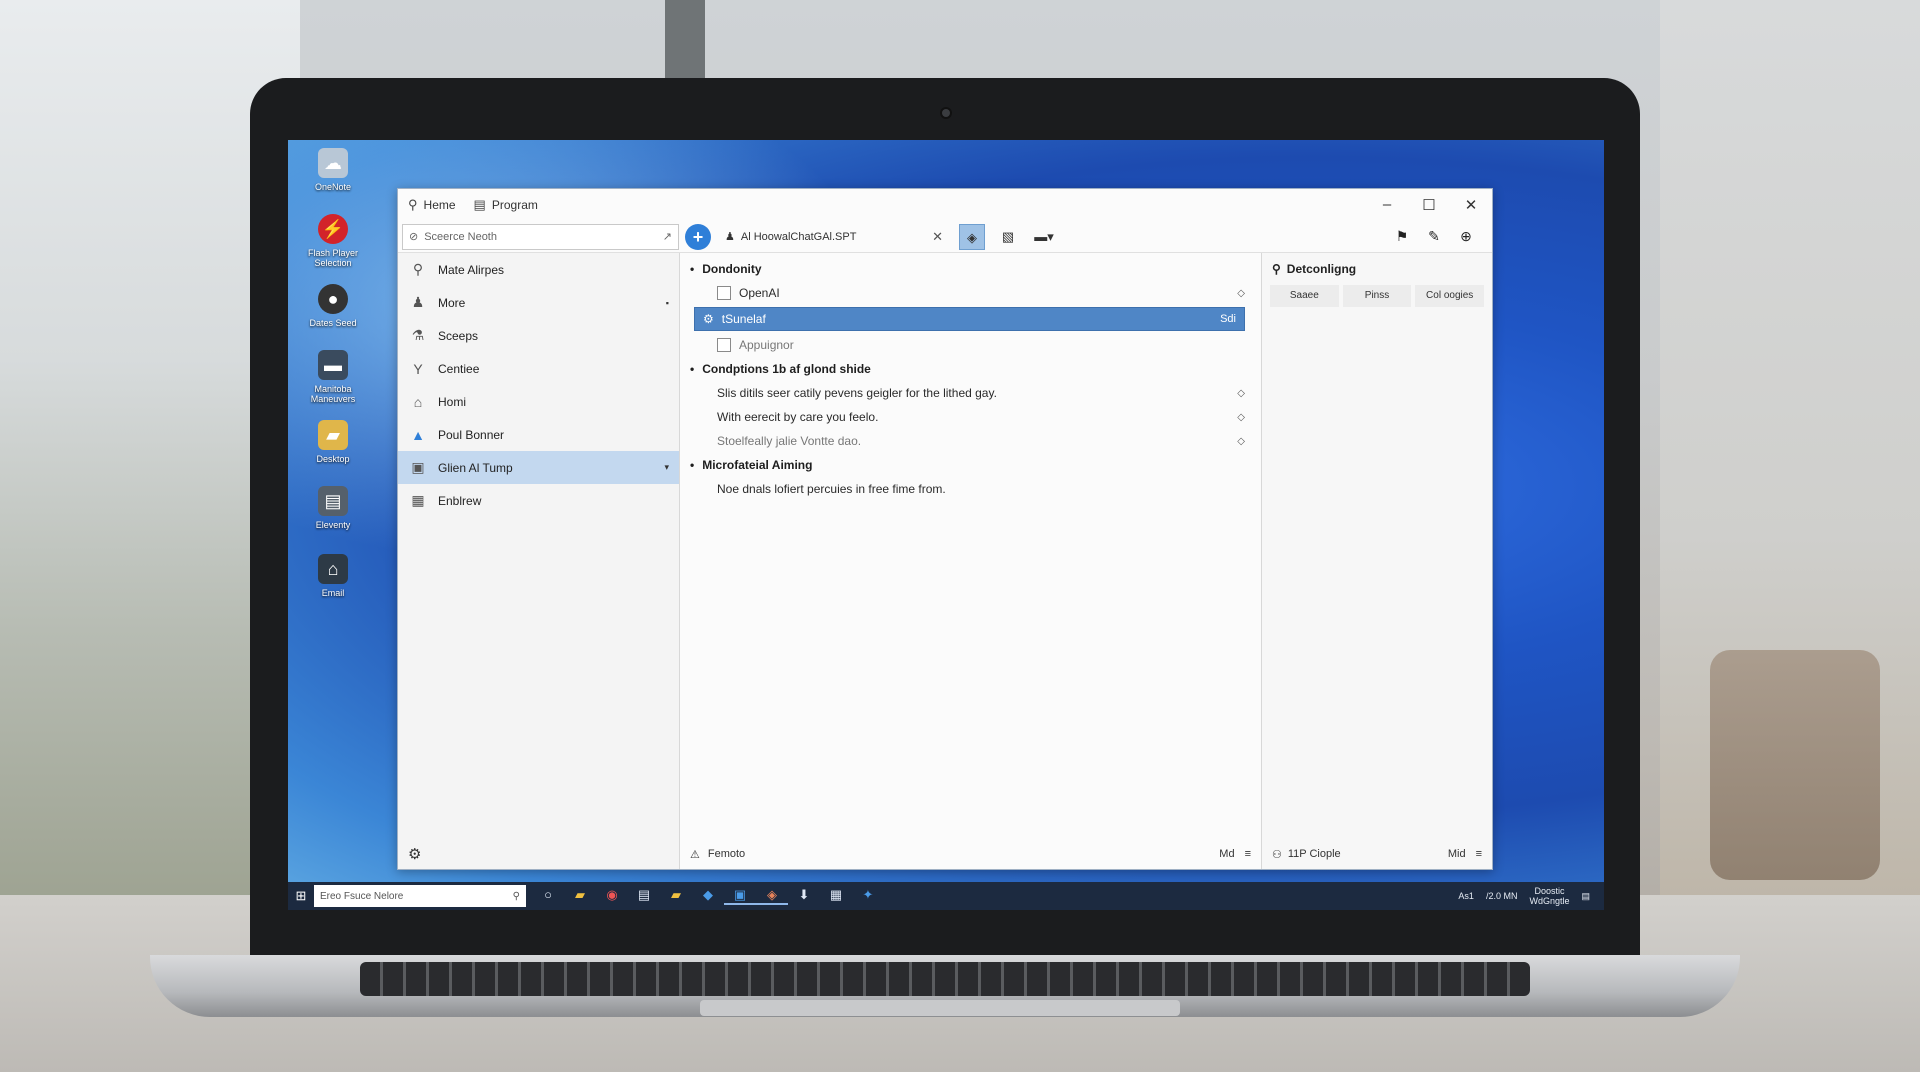  Describe the element at coordinates (1466, 236) in the screenshot. I see `plus-circle-icon: ⊕` at that location.